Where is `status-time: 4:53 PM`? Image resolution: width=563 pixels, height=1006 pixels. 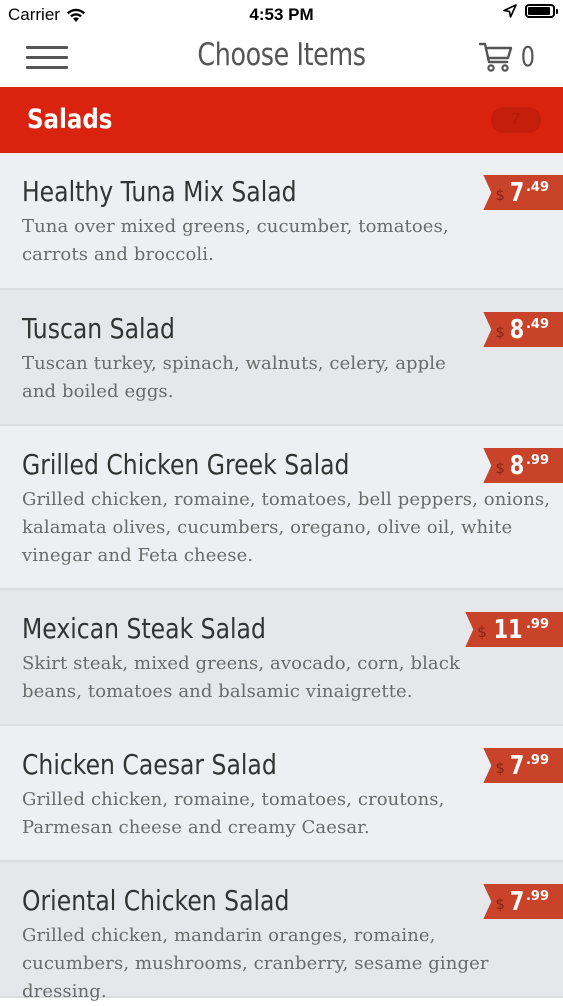 status-time: 4:53 PM is located at coordinates (281, 14).